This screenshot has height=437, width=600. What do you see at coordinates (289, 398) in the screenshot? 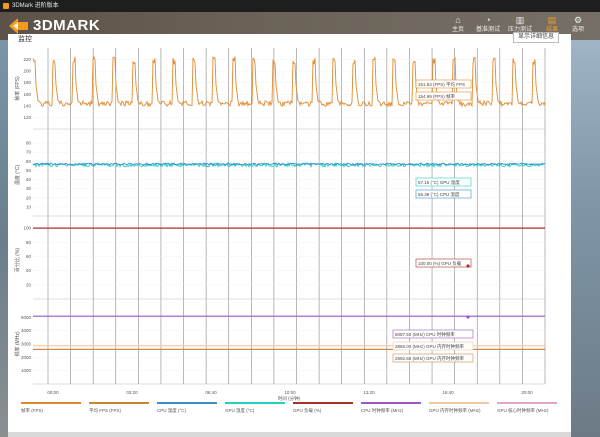
I see `x-axis-label: 时间 (分钟)` at bounding box center [289, 398].